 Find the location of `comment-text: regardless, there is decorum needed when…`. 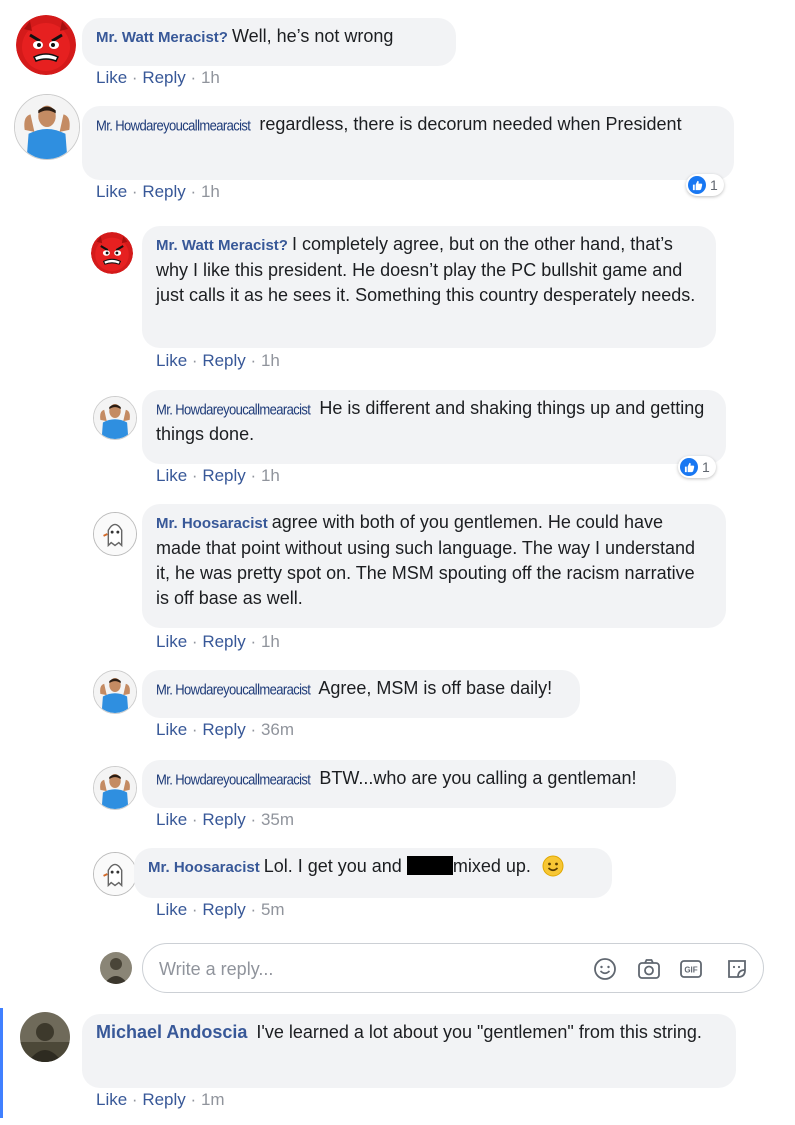

comment-text: regardless, there is decorum needed when… is located at coordinates (470, 124).